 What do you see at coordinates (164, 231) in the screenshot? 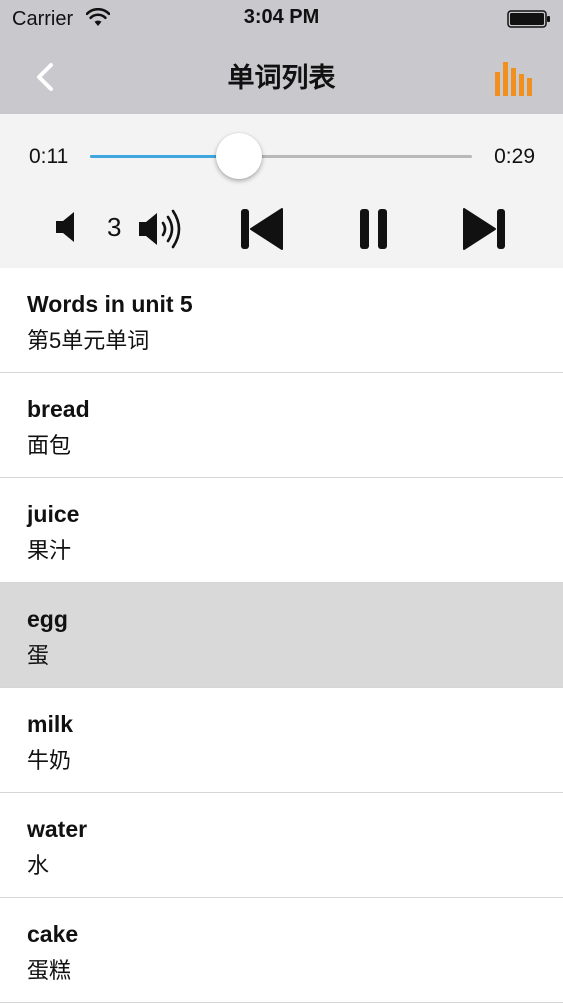
I see `volume-up-icon` at bounding box center [164, 231].